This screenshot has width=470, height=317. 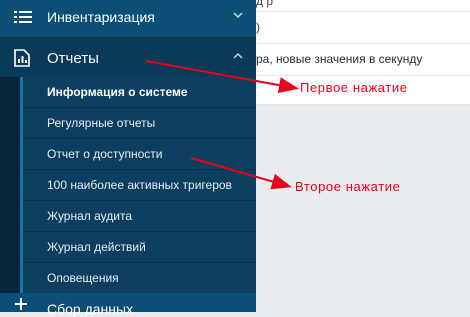 What do you see at coordinates (241, 173) in the screenshot?
I see `arrow-second-click` at bounding box center [241, 173].